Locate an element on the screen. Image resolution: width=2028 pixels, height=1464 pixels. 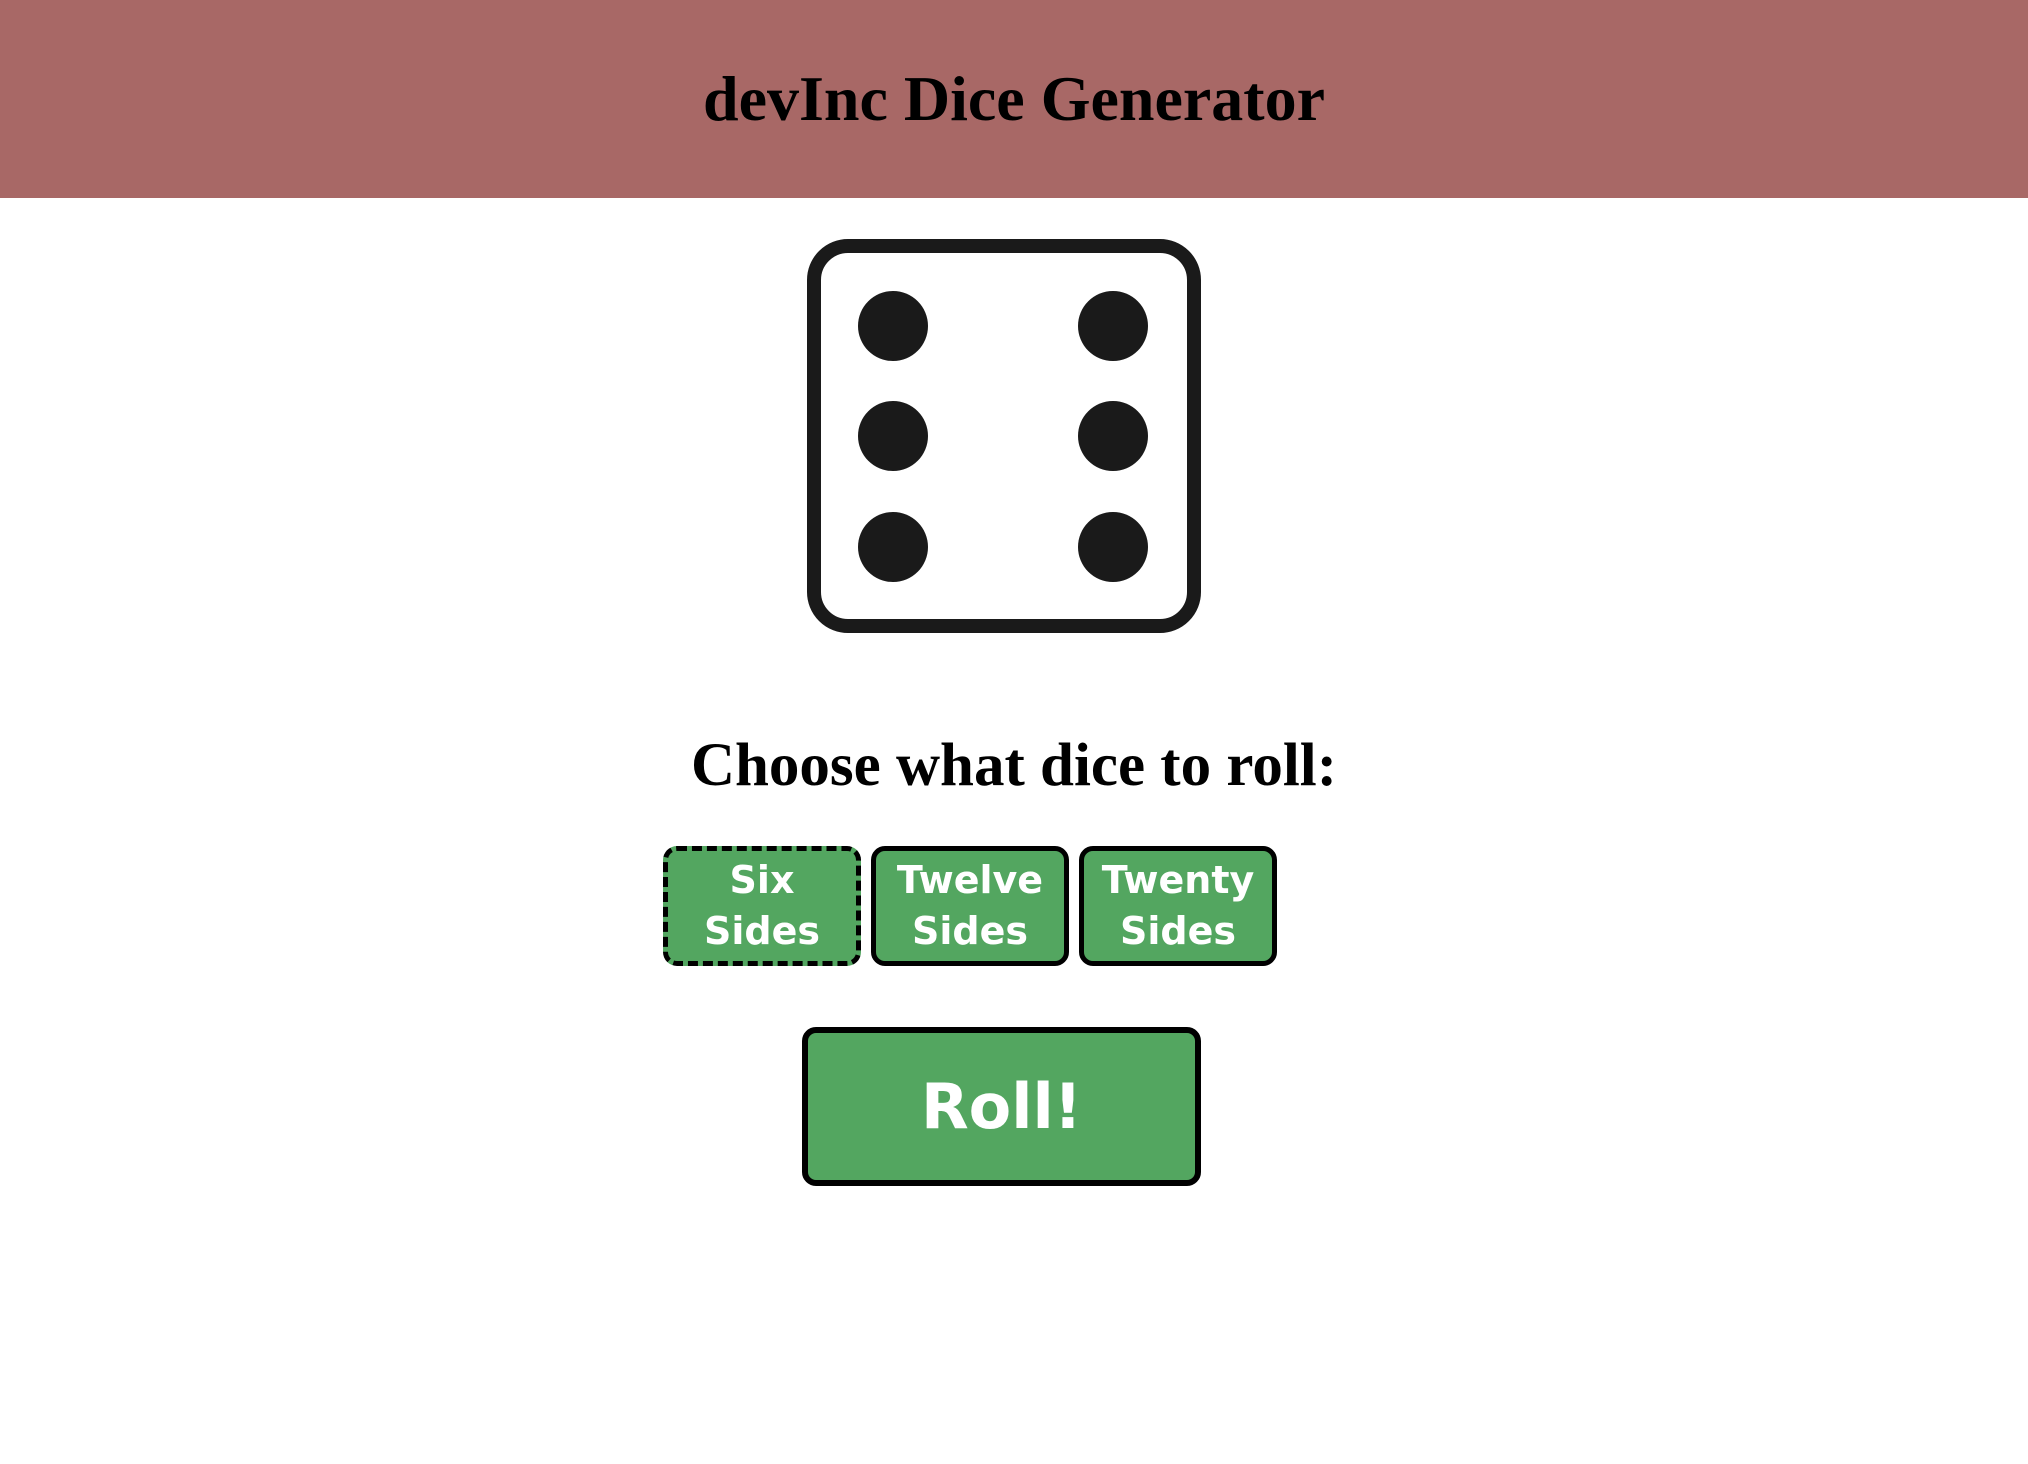
twenty-sides-label: Twenty Sides is located at coordinates (1178, 905).